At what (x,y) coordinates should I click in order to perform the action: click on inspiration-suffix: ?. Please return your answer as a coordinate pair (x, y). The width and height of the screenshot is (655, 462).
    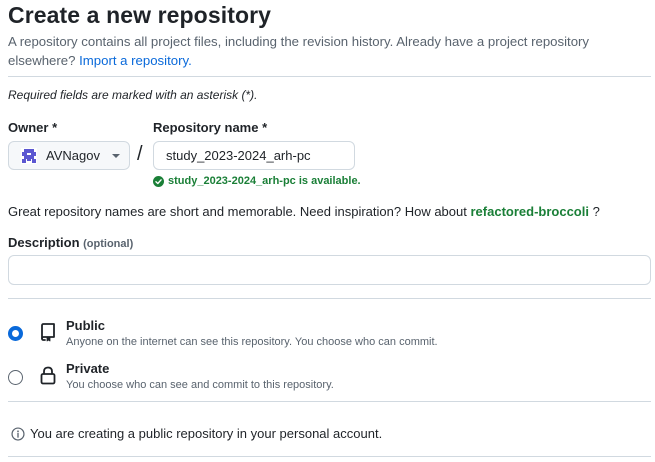
    Looking at the image, I should click on (596, 211).